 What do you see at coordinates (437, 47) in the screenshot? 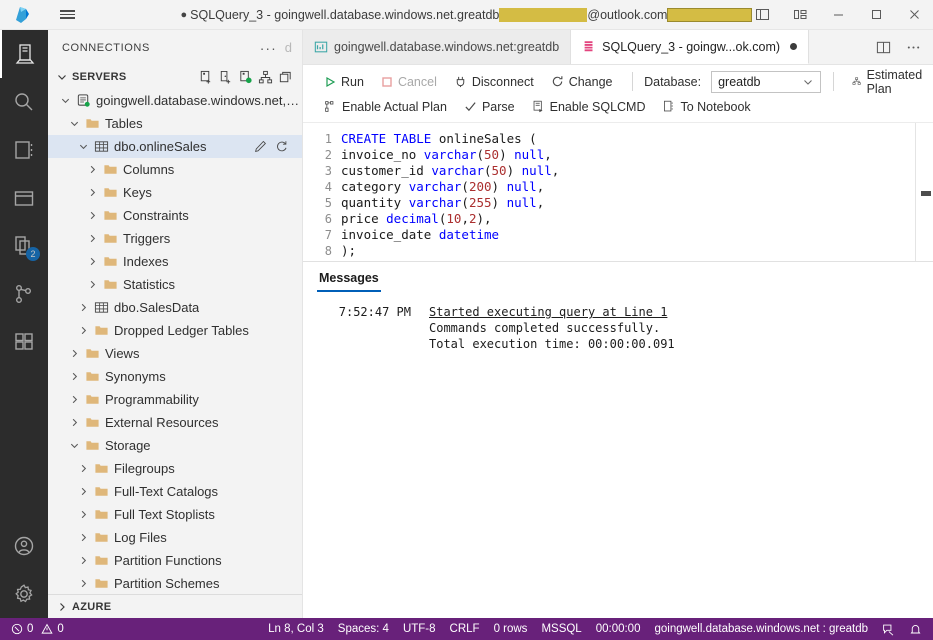
I see `editor-tab: goingwell.database.windows.net:greatdb` at bounding box center [437, 47].